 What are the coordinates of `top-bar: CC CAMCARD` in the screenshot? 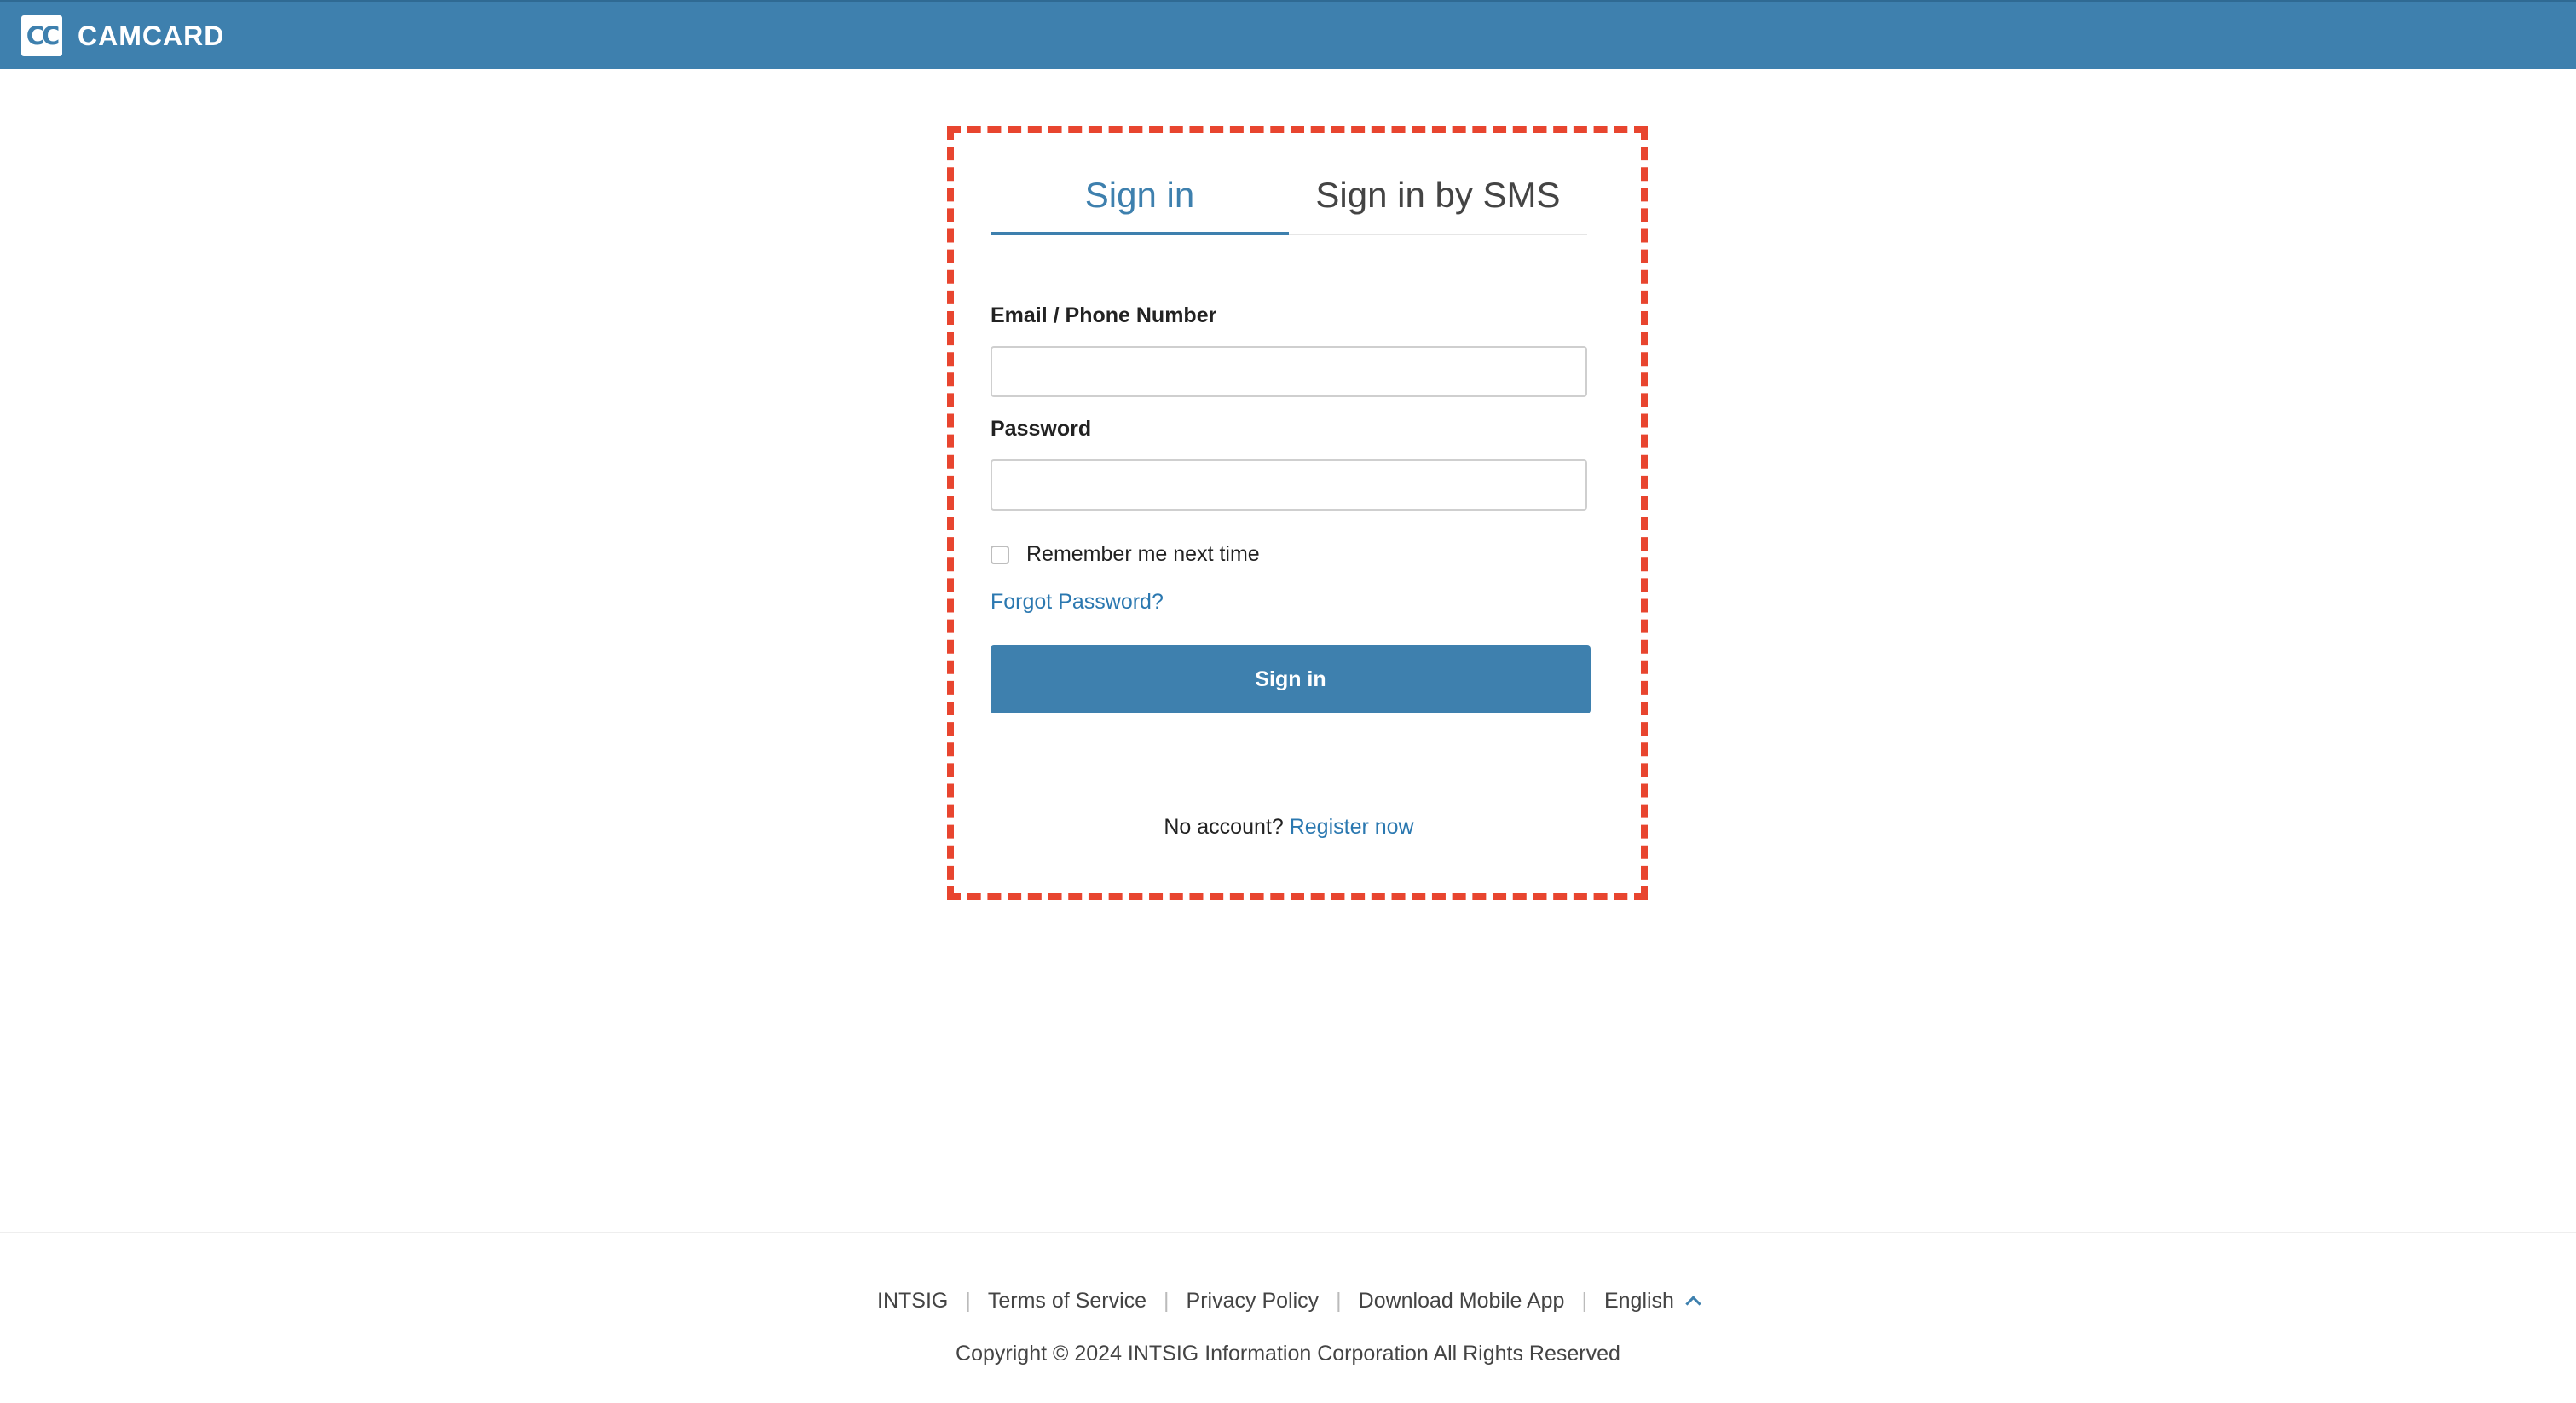 It's located at (1288, 35).